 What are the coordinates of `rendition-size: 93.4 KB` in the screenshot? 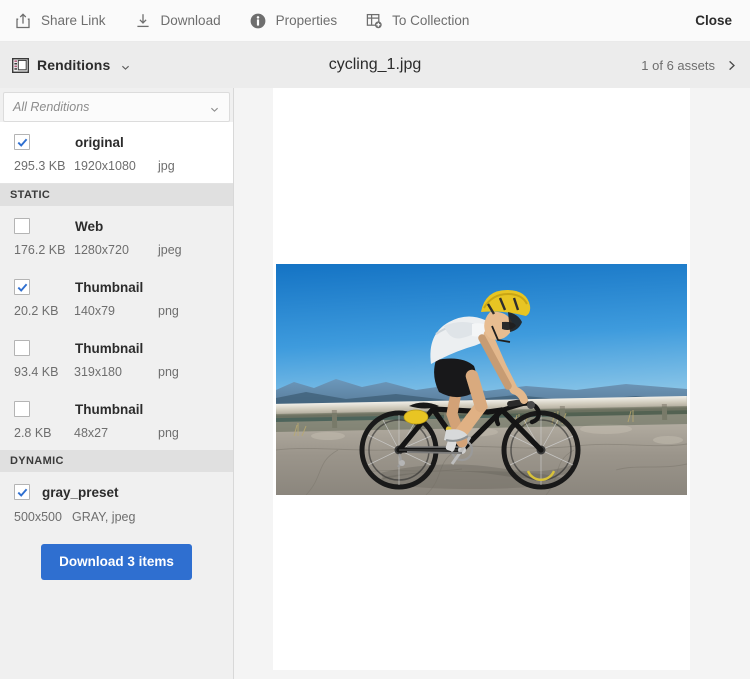 It's located at (36, 372).